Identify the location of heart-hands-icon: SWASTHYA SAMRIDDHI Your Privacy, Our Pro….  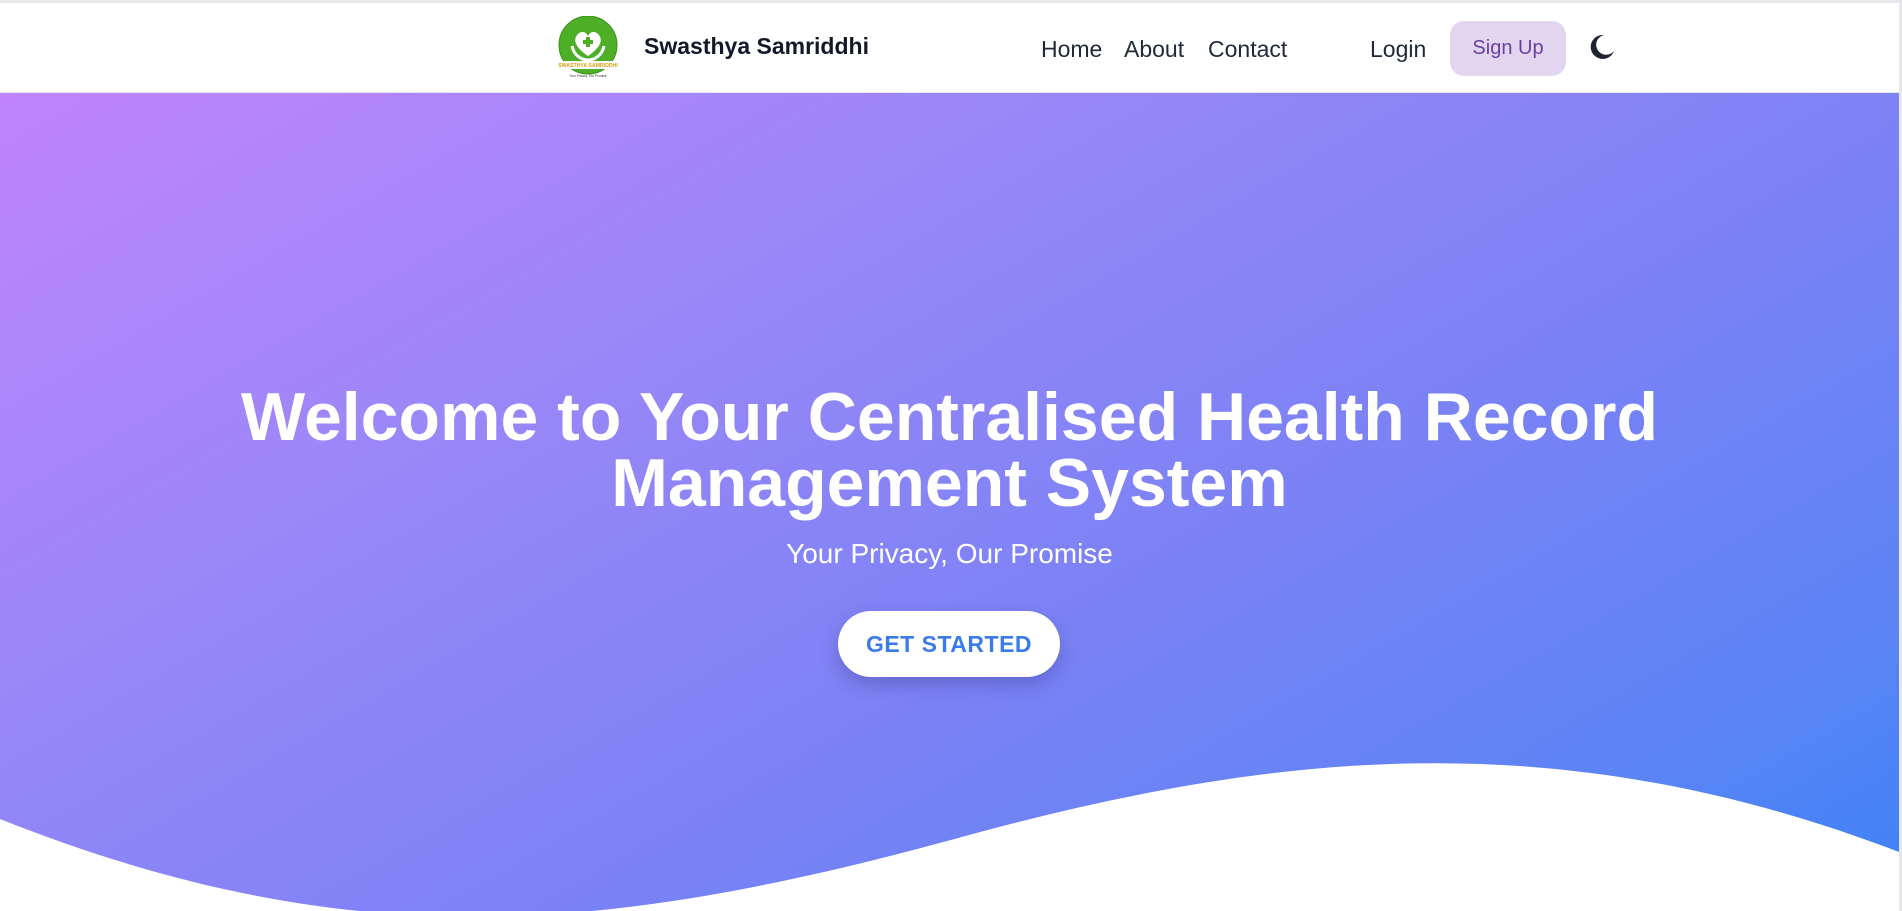
(588, 47).